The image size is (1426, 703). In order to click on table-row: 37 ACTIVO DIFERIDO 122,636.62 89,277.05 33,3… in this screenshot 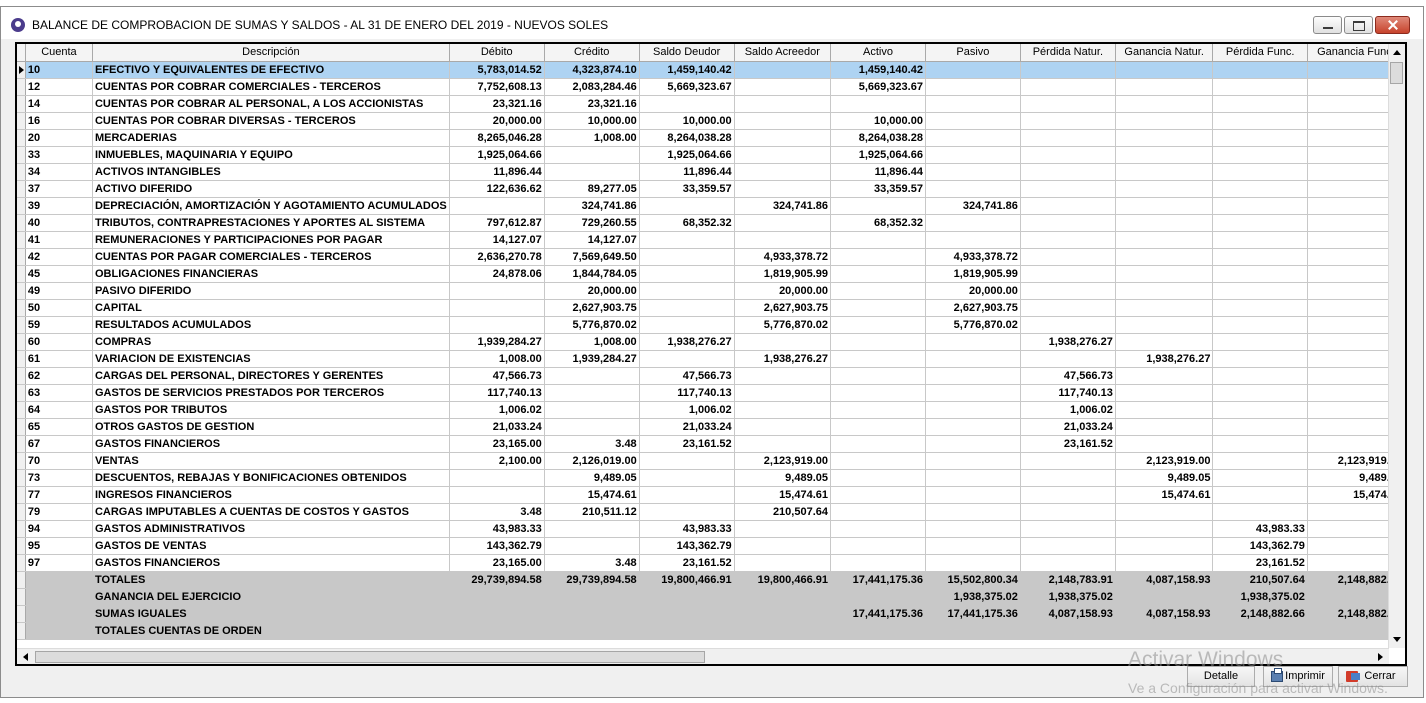, I will do `click(711, 189)`.